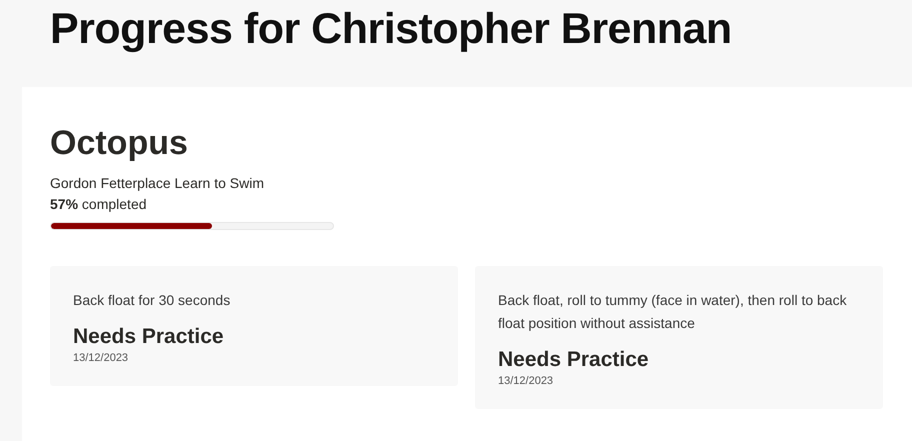 The image size is (912, 441). What do you see at coordinates (391, 29) in the screenshot?
I see `page-title: Progress for Christopher Brennan` at bounding box center [391, 29].